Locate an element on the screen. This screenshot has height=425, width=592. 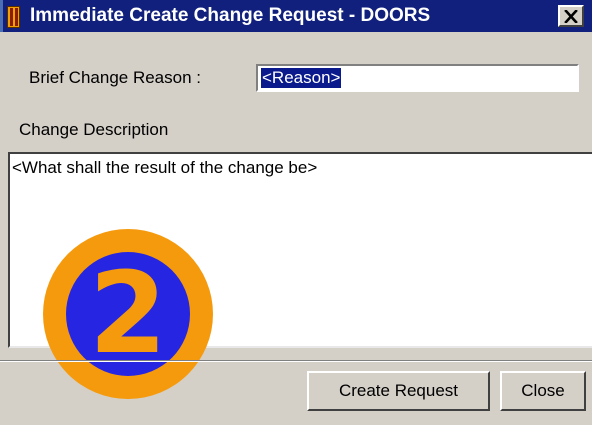
step-number-badge: 2 is located at coordinates (128, 314).